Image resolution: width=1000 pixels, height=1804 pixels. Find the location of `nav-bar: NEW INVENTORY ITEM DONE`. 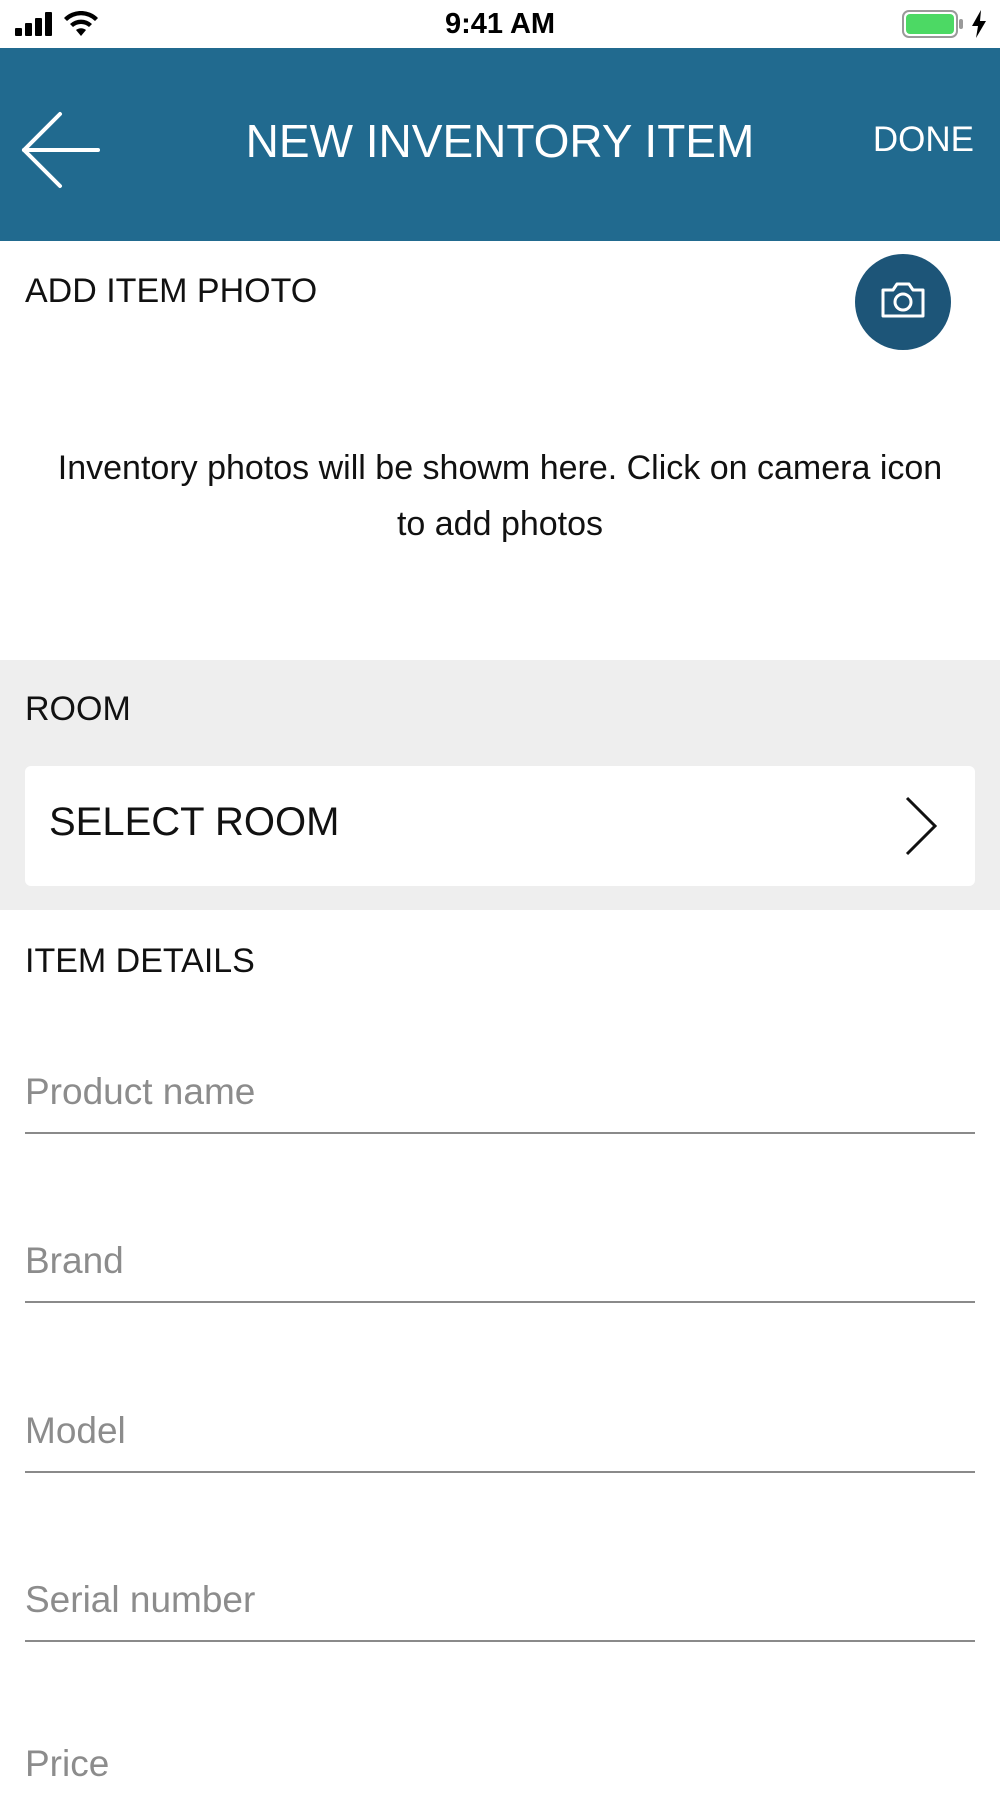

nav-bar: NEW INVENTORY ITEM DONE is located at coordinates (500, 144).